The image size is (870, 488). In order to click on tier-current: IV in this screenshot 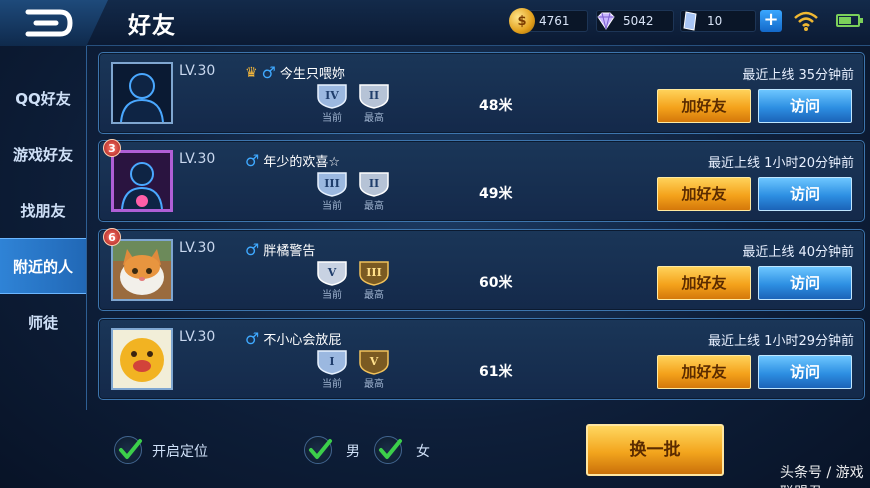, I will do `click(332, 95)`.